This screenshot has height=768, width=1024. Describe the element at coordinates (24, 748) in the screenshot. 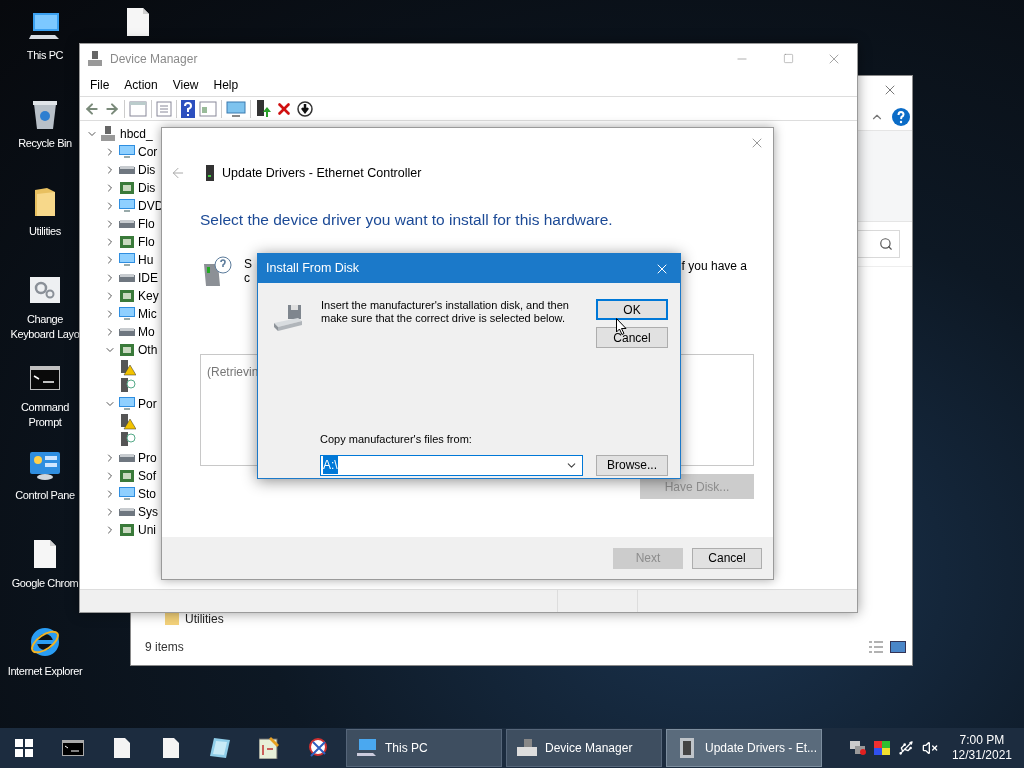

I see `windows-logo-icon` at that location.